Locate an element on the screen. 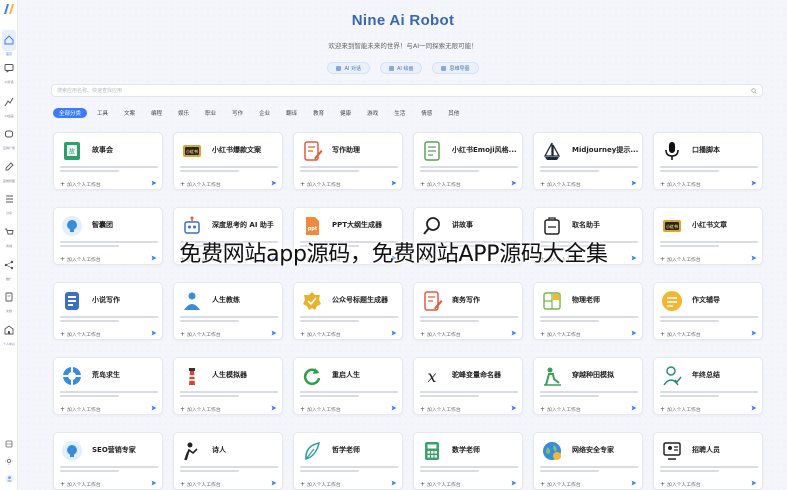 This screenshot has height=490, width=787. ai-draw-button: AI 绘画 is located at coordinates (401, 68).